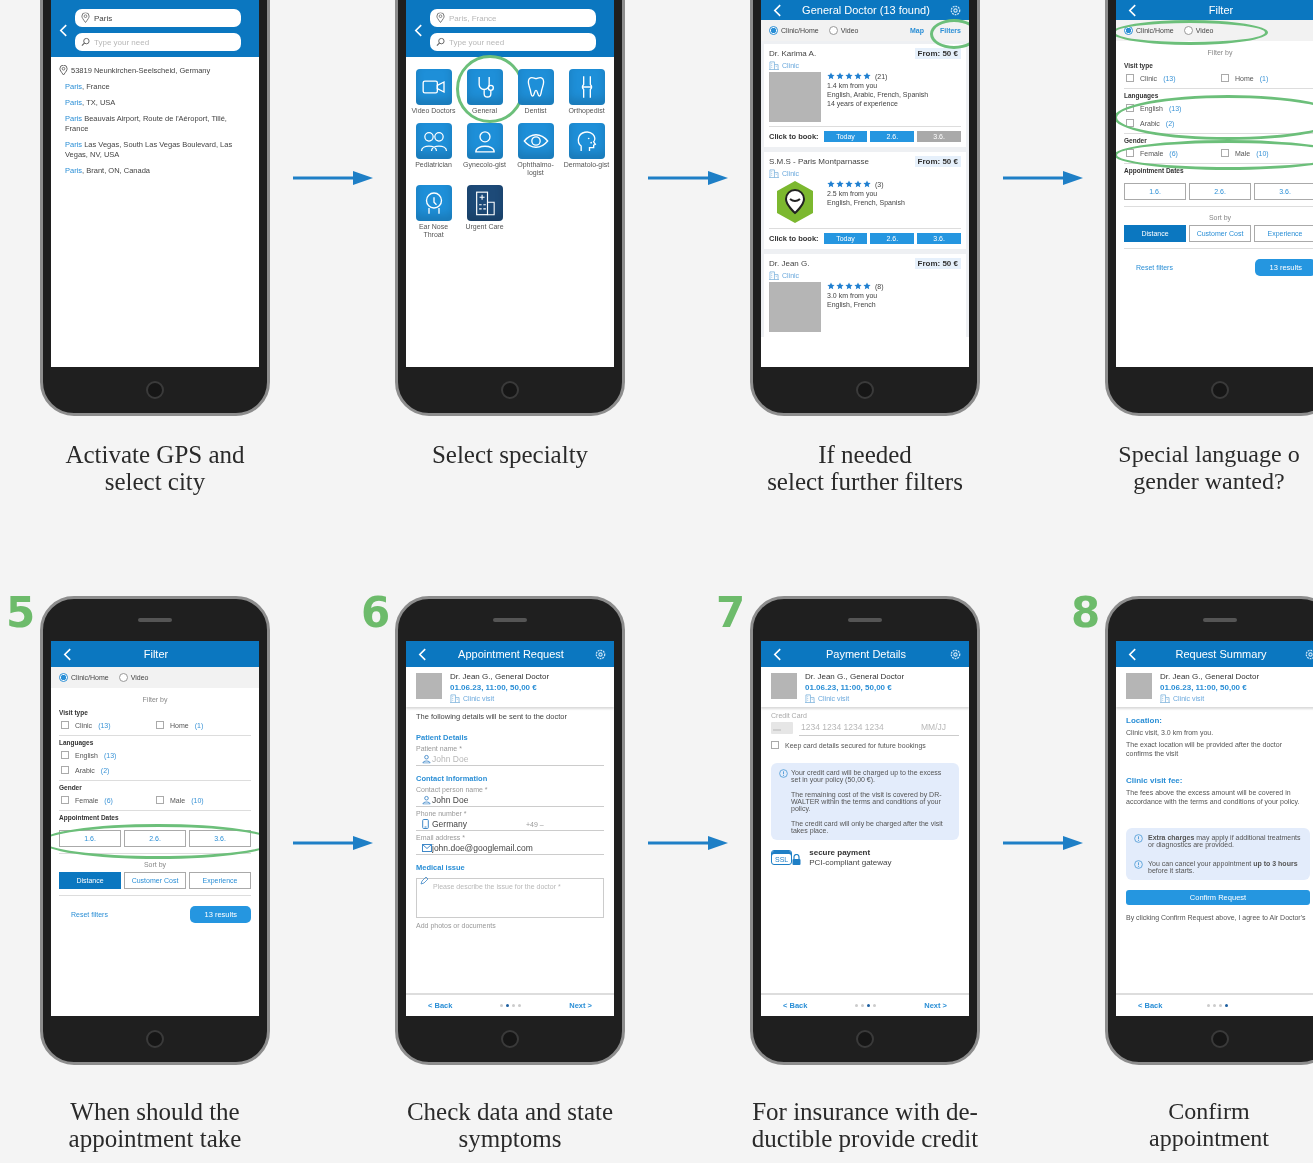  Describe the element at coordinates (793, 53) in the screenshot. I see `doctor-name: Dr. Karima A.` at that location.